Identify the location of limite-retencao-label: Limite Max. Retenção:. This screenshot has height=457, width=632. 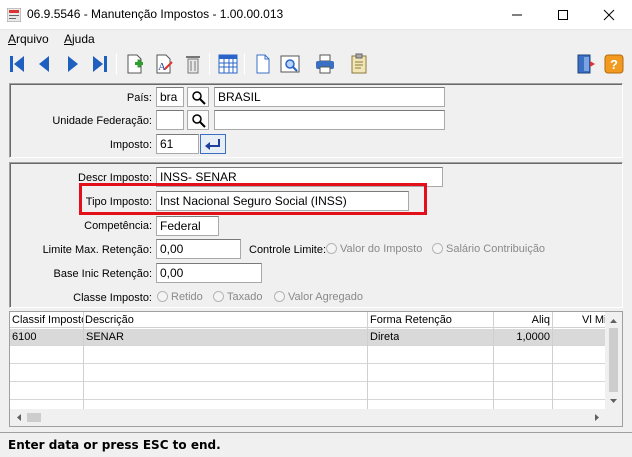
(97, 250).